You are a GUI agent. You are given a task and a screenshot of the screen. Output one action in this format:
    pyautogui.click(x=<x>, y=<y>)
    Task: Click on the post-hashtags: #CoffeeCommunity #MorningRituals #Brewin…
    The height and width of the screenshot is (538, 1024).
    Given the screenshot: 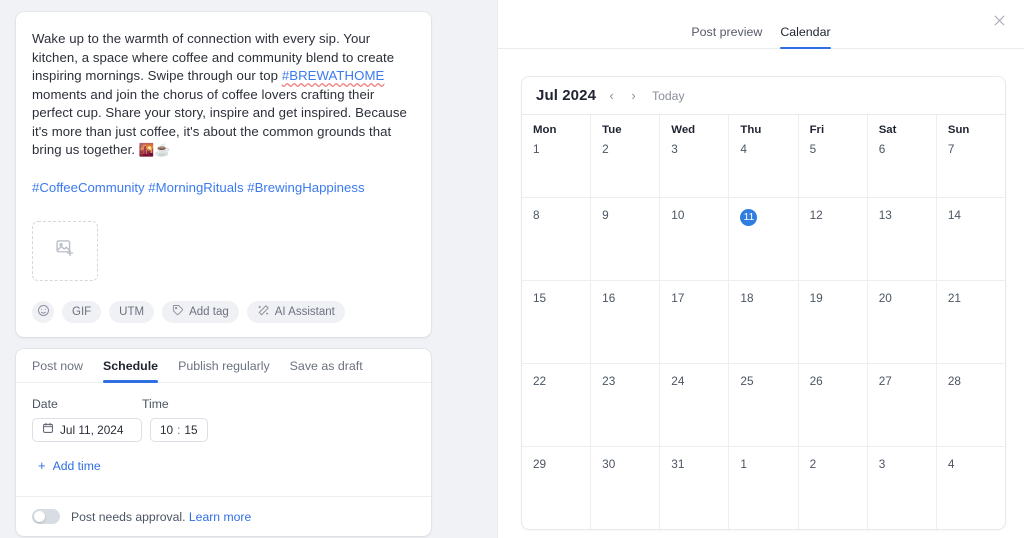 What is the action you would take?
    pyautogui.click(x=223, y=188)
    